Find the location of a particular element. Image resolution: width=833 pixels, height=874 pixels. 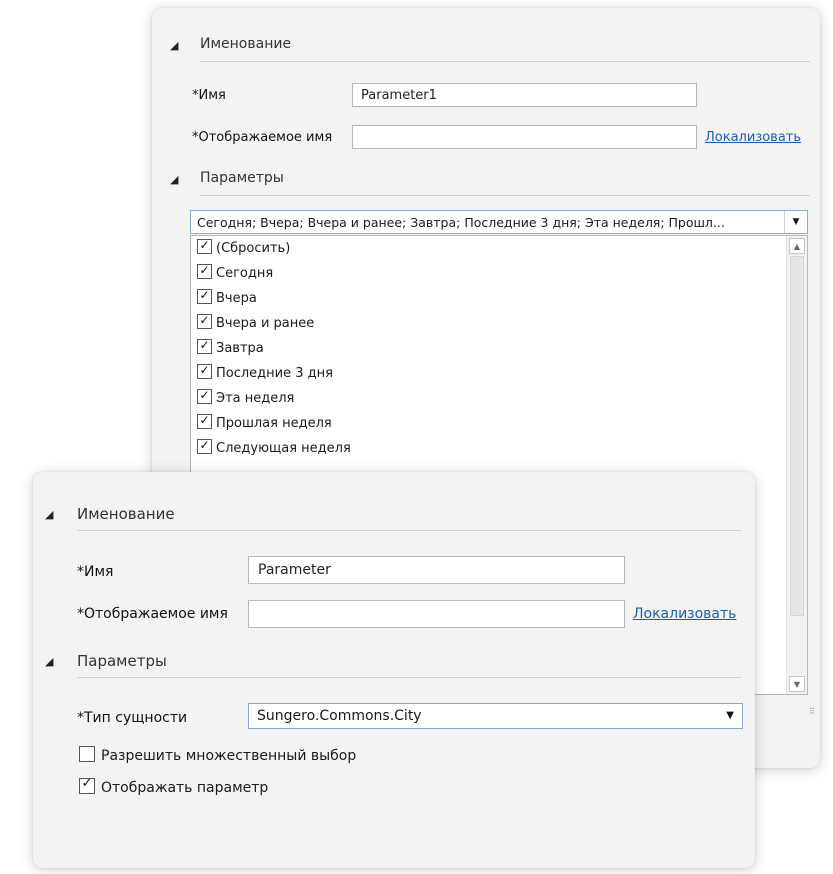

list-item: Вчера is located at coordinates (227, 299).